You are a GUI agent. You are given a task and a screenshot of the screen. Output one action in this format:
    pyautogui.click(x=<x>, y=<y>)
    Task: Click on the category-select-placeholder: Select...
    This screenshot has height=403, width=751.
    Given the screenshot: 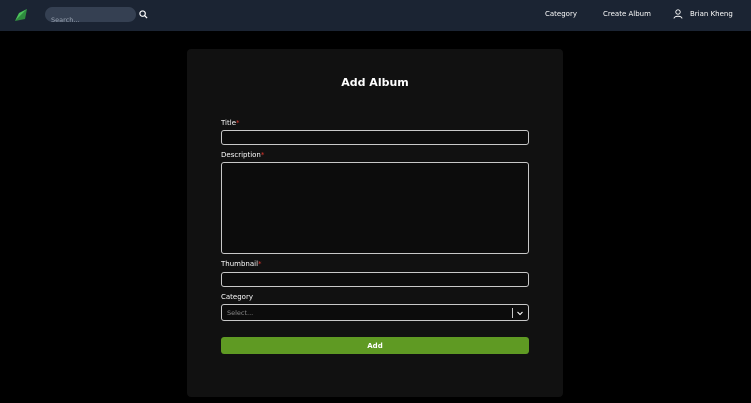 What is the action you would take?
    pyautogui.click(x=240, y=313)
    